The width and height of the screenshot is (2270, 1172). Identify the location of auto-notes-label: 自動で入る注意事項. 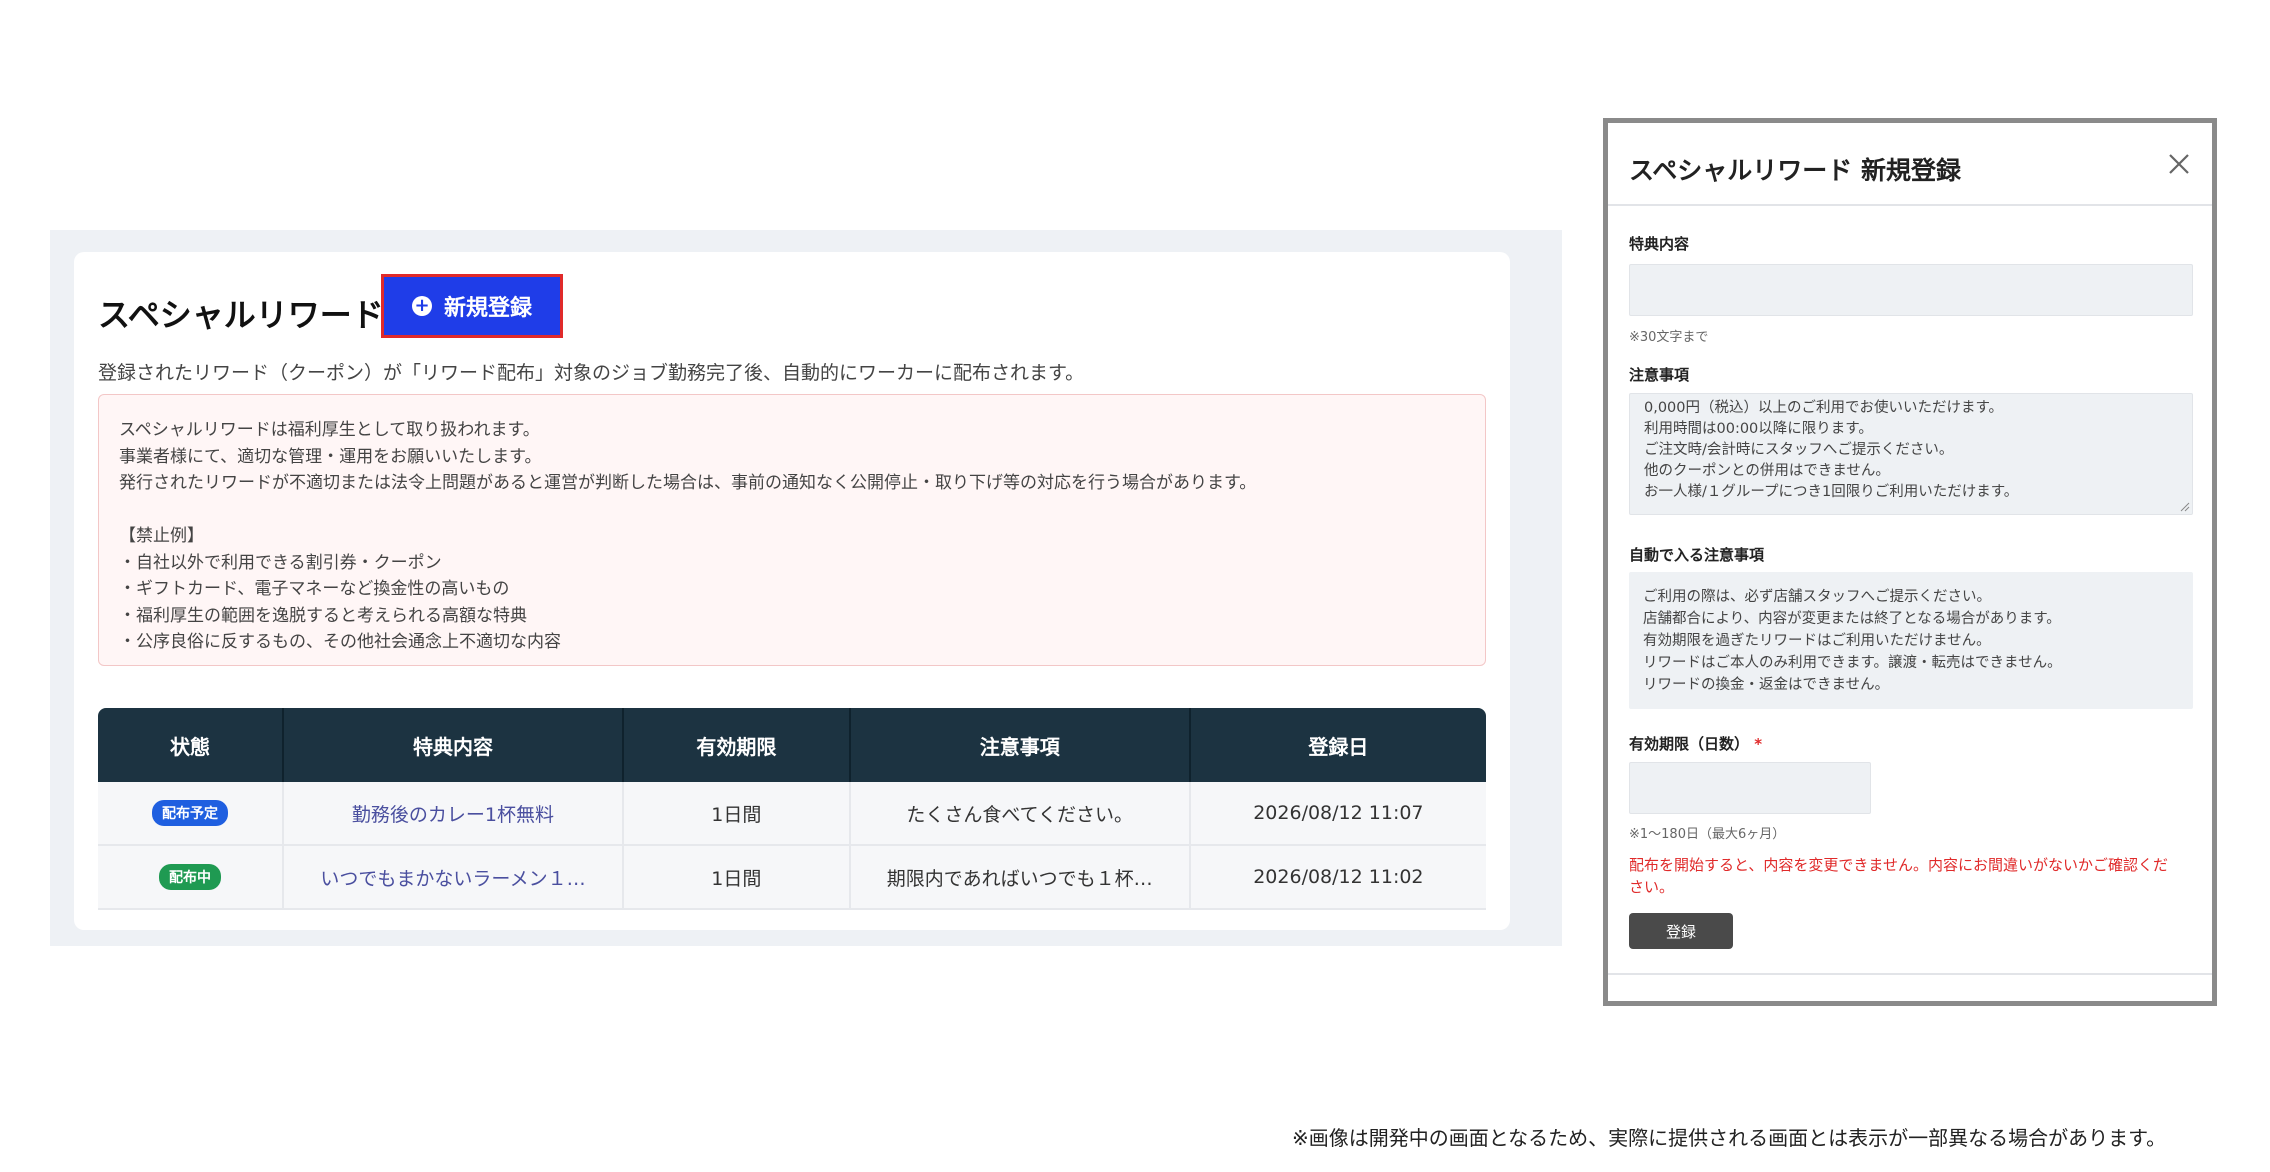
(1697, 555).